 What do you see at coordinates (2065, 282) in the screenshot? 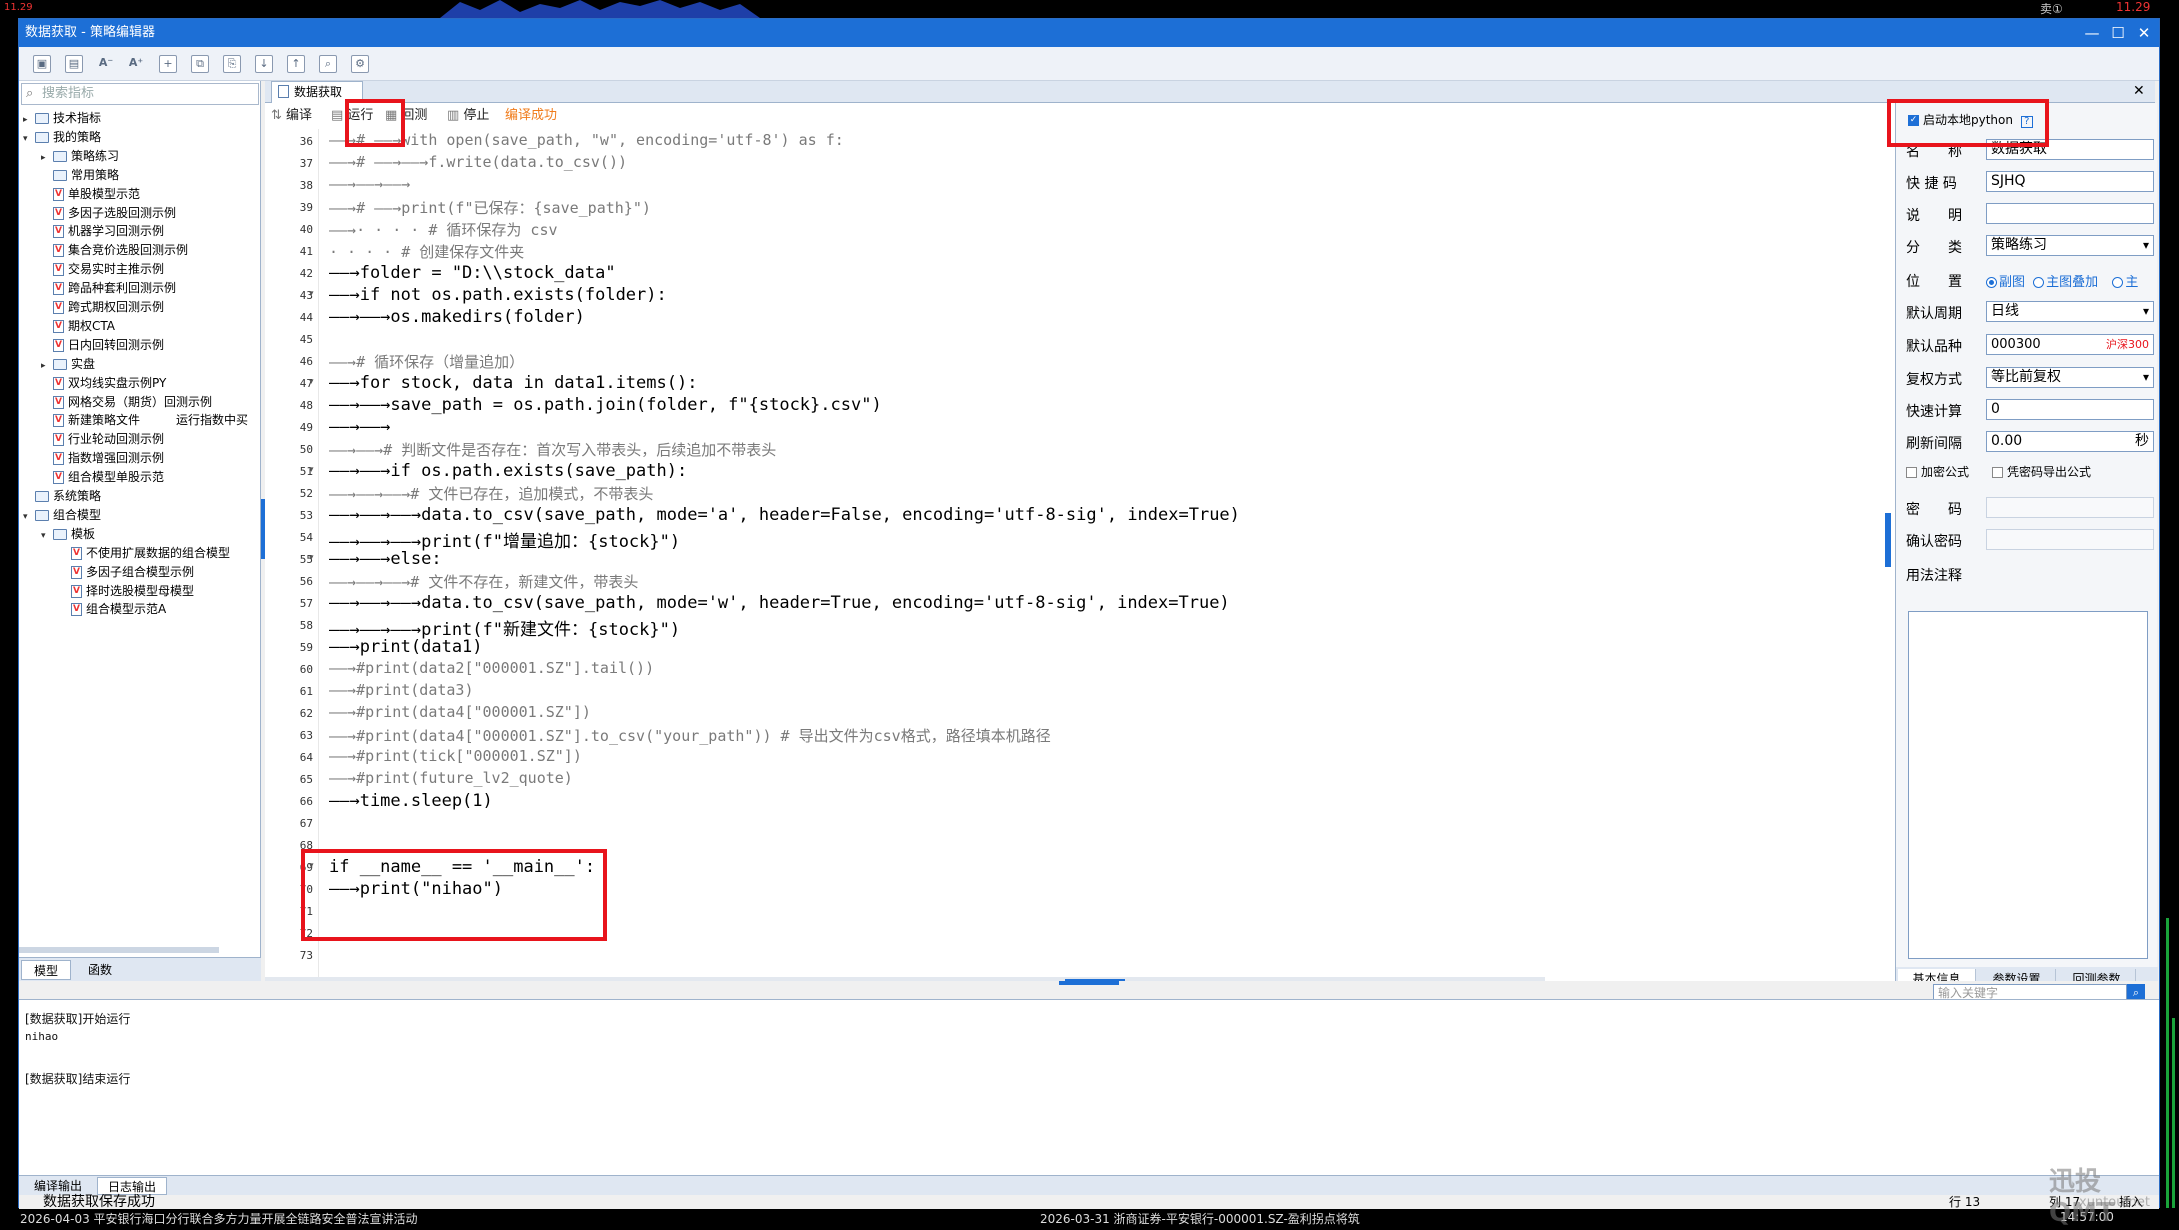
I see `radio-main-overlay: 主图叠加` at bounding box center [2065, 282].